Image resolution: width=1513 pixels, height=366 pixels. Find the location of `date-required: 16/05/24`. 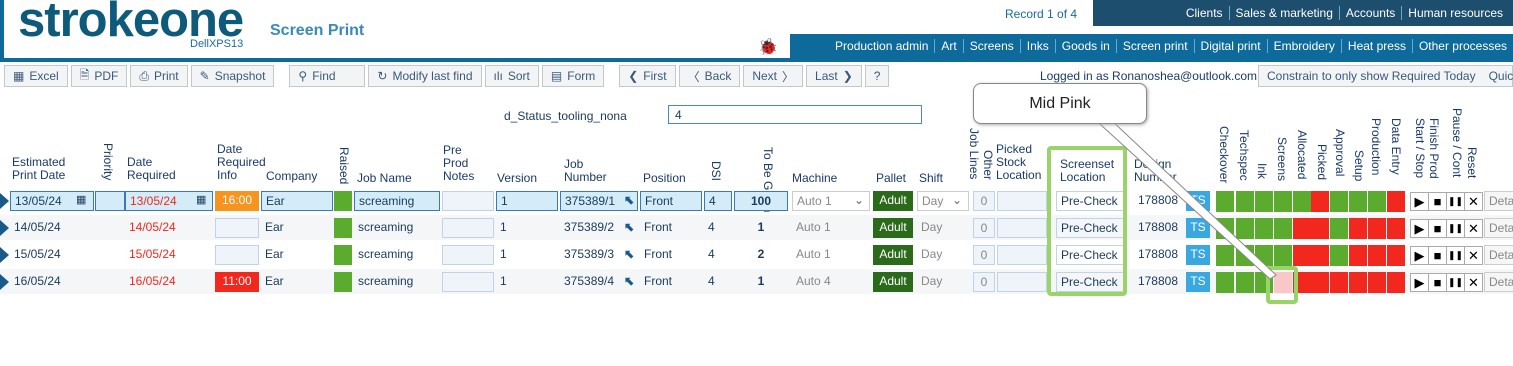

date-required: 16/05/24 is located at coordinates (169, 282).